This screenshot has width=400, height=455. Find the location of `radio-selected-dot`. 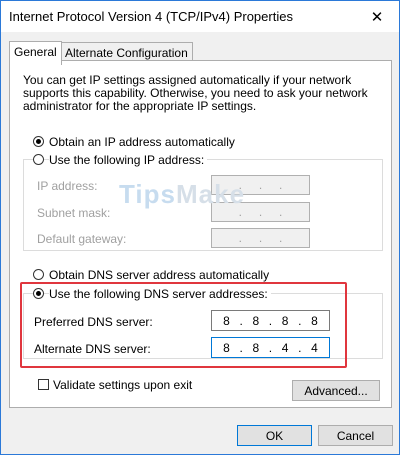

radio-selected-dot is located at coordinates (38, 141).